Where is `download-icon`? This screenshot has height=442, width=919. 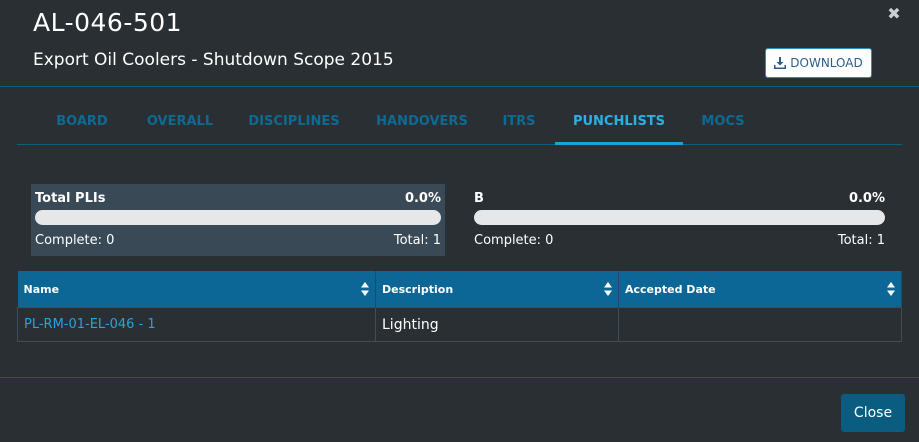 download-icon is located at coordinates (780, 63).